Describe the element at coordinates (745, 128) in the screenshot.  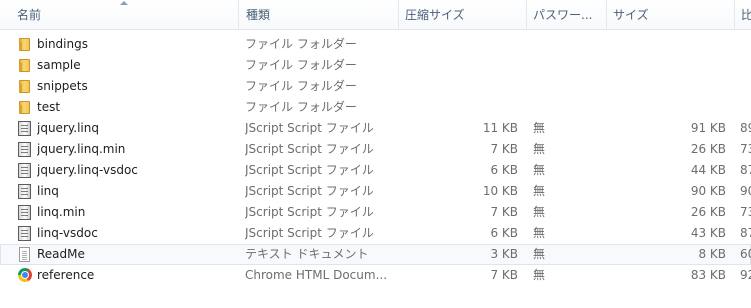
I see `file-ratio: 89` at that location.